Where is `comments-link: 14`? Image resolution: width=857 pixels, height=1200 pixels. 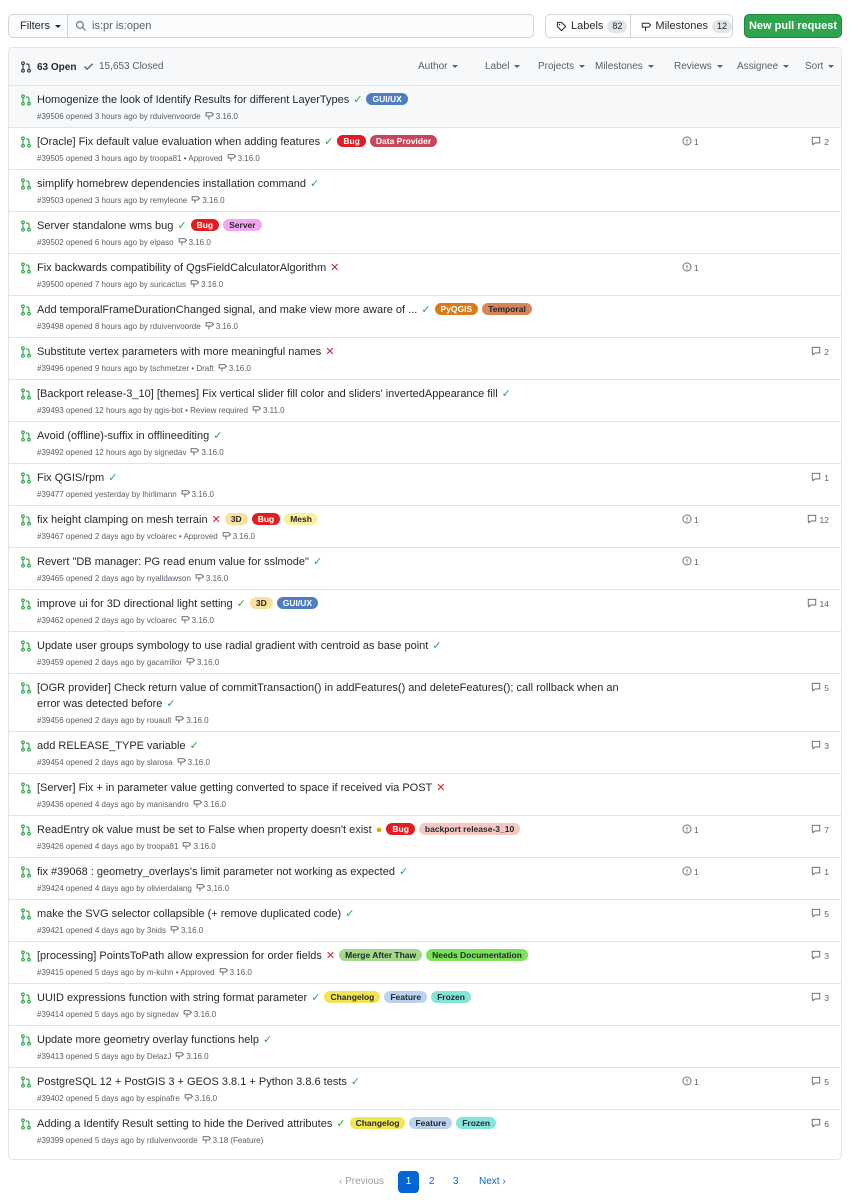
comments-link: 14 is located at coordinates (818, 604).